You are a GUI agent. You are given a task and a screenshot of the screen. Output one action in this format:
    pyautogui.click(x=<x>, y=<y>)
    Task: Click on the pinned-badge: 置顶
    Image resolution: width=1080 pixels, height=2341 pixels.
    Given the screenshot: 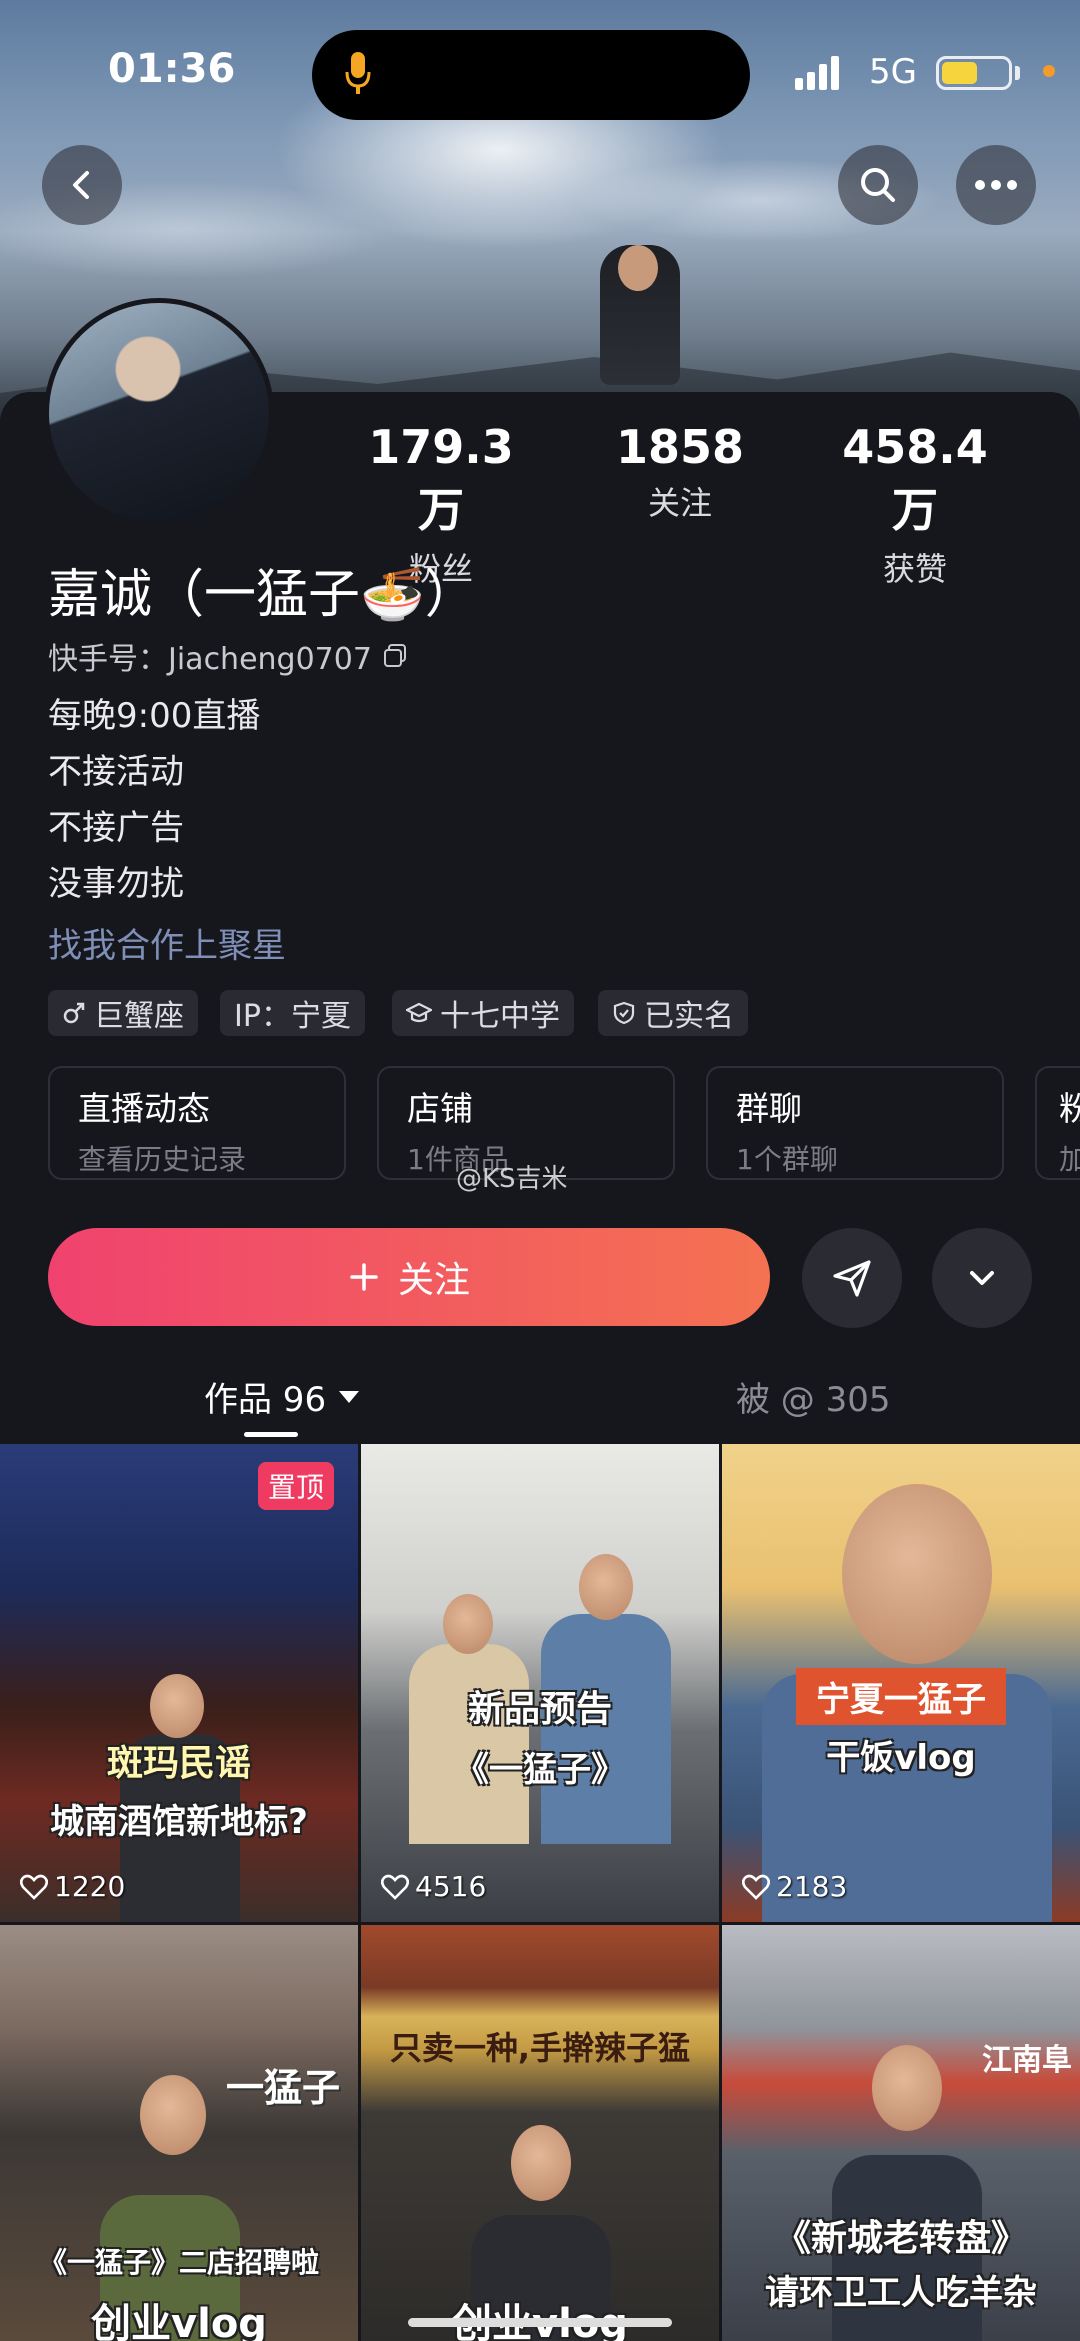 What is the action you would take?
    pyautogui.click(x=296, y=1486)
    